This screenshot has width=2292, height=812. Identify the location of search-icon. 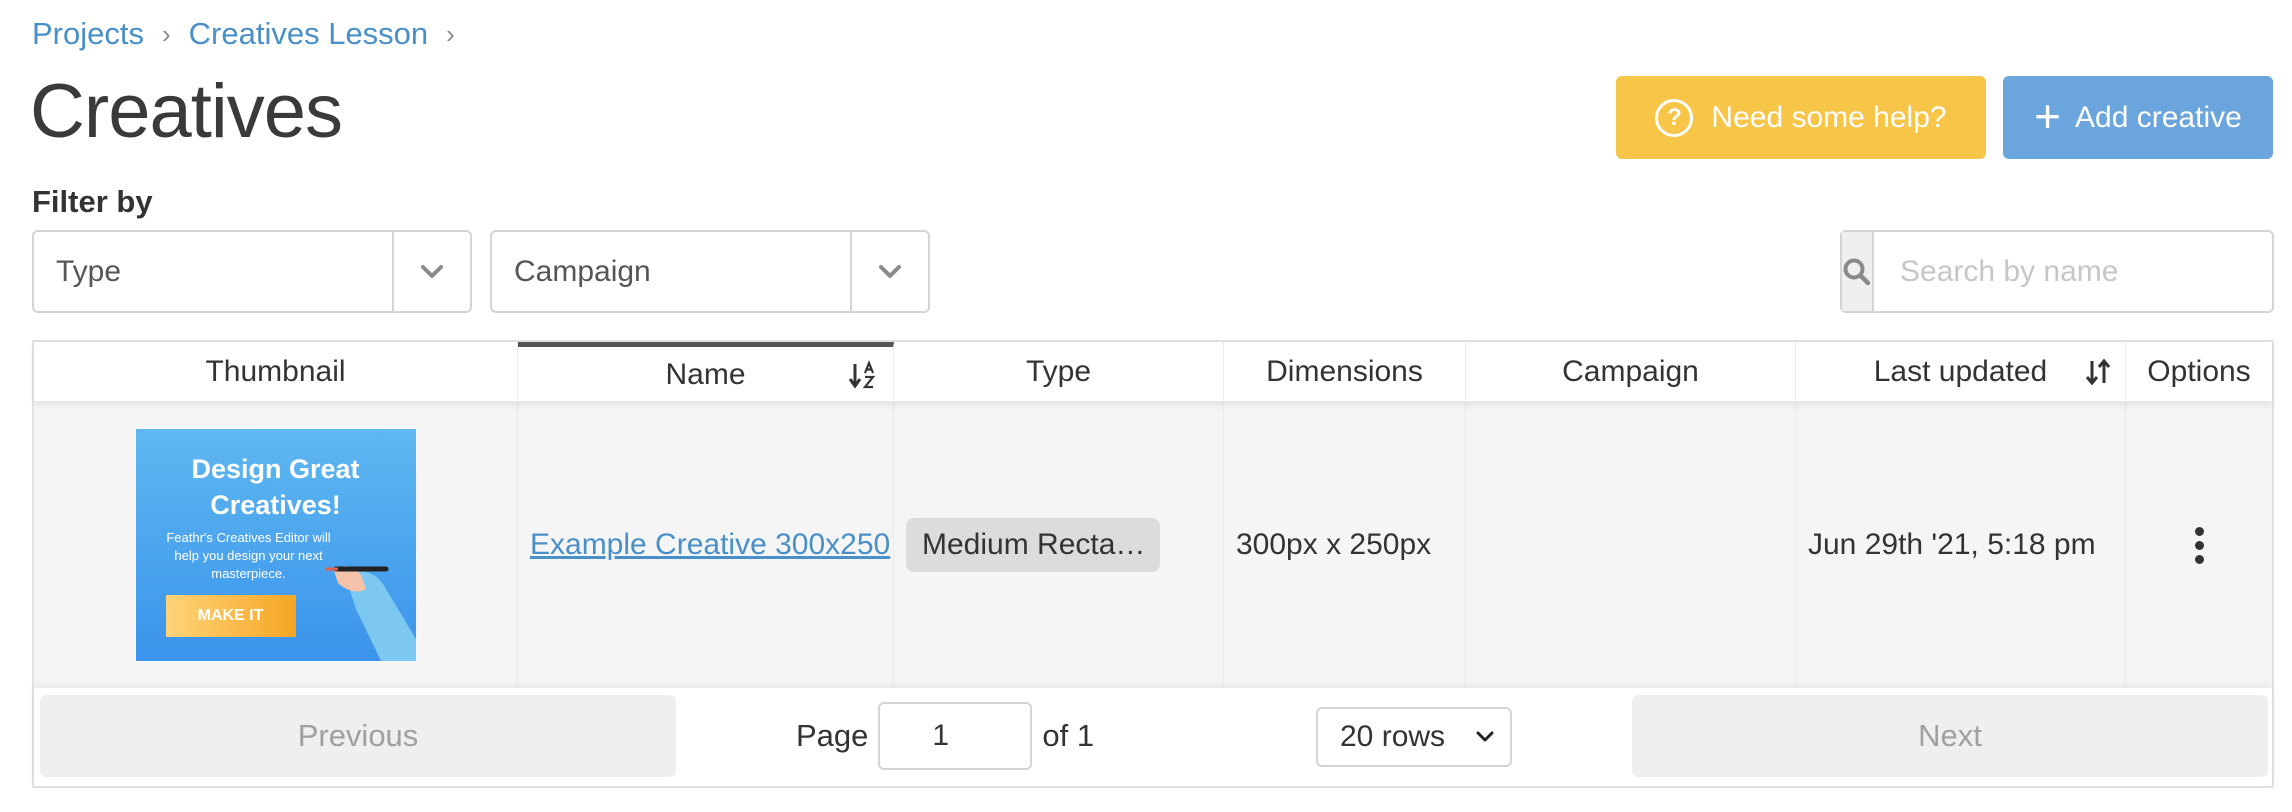
(1857, 271).